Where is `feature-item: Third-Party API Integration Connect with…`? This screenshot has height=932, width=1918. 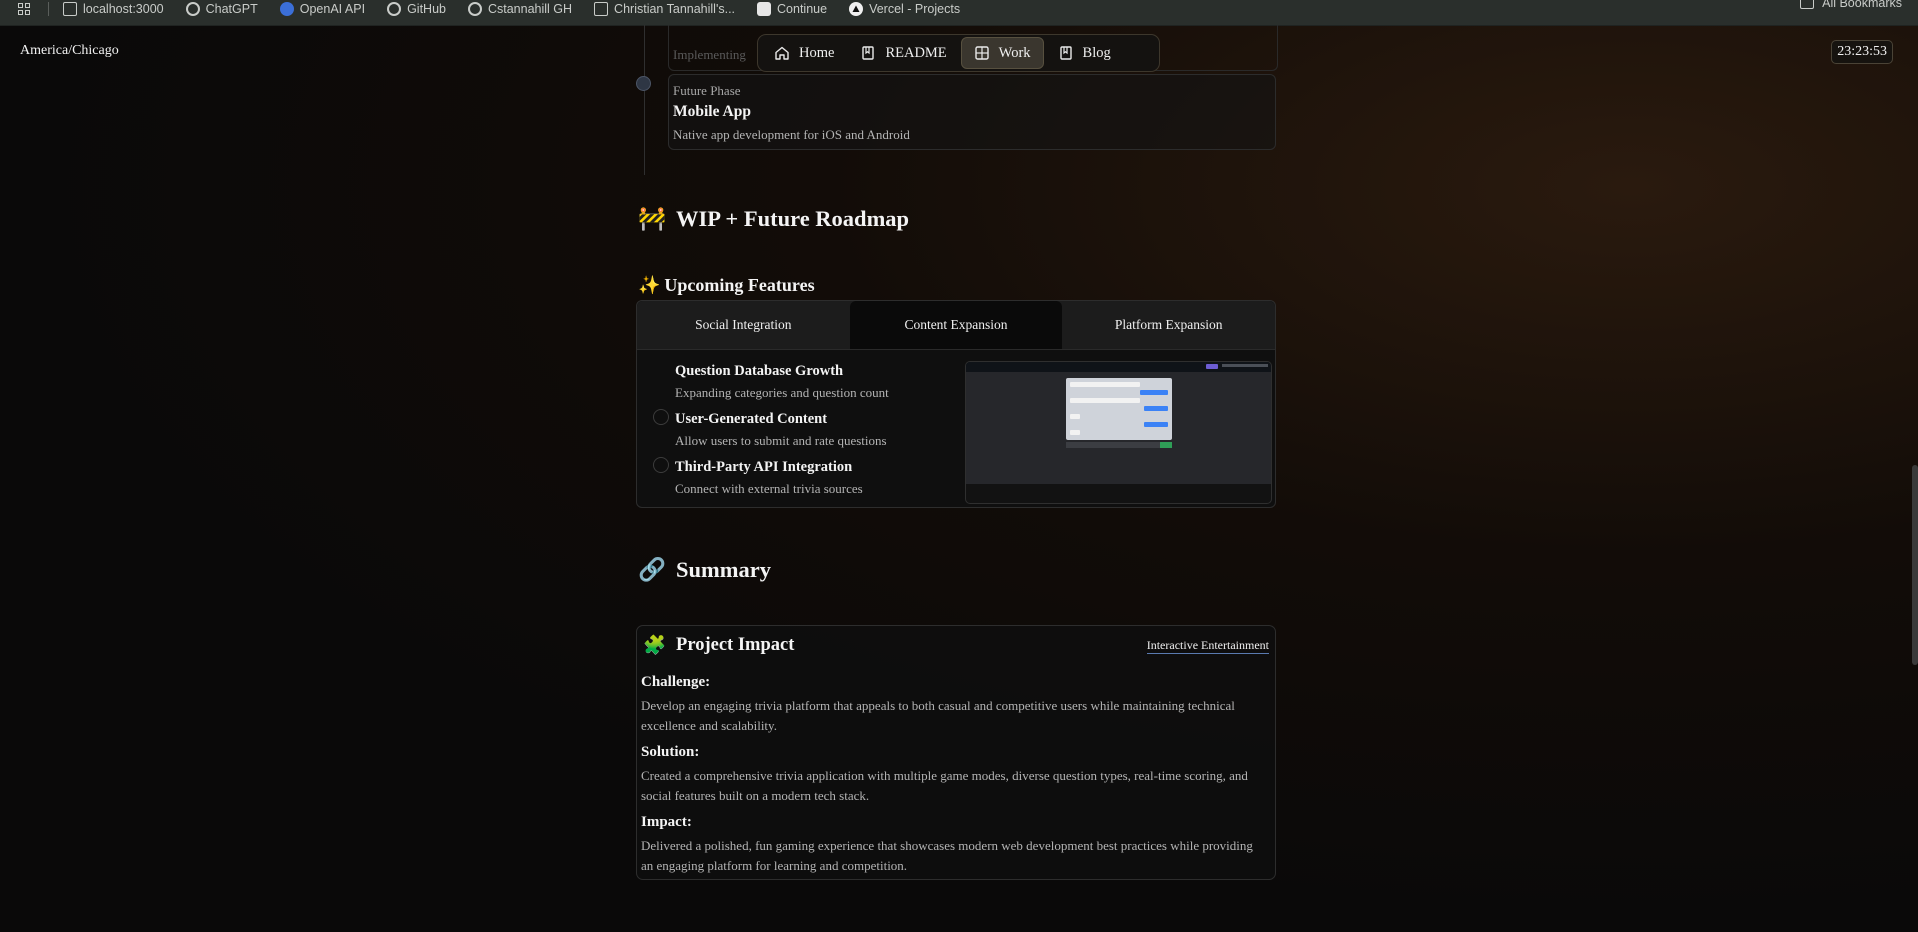 feature-item: Third-Party API Integration Connect with… is located at coordinates (769, 478).